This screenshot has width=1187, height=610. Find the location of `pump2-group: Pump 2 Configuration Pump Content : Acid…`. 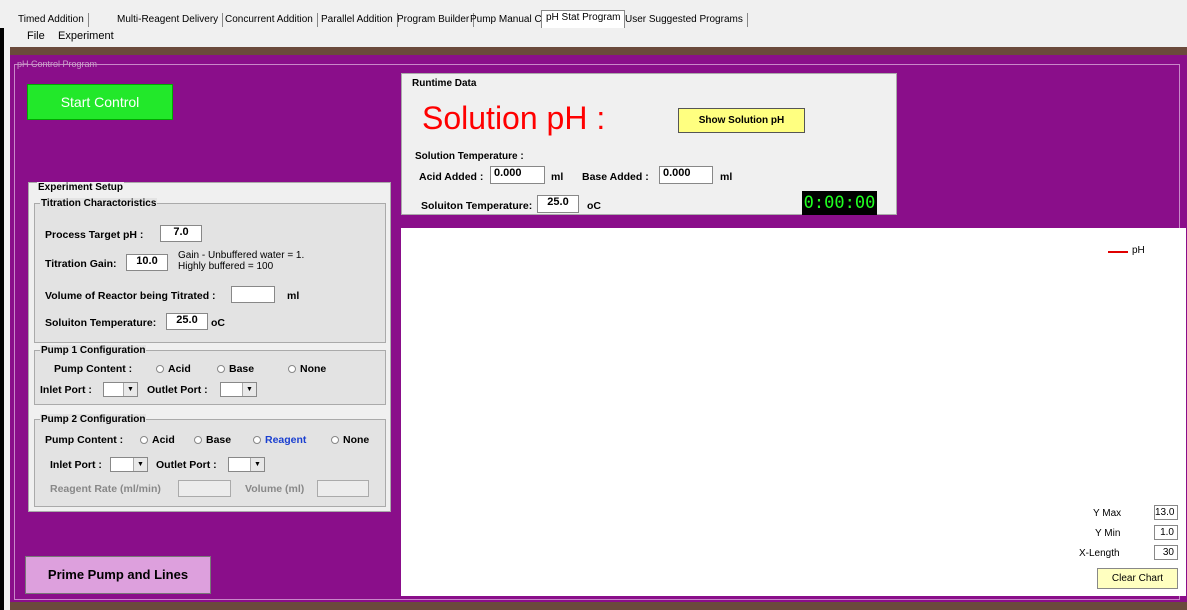

pump2-group: Pump 2 Configuration Pump Content : Acid… is located at coordinates (210, 460).